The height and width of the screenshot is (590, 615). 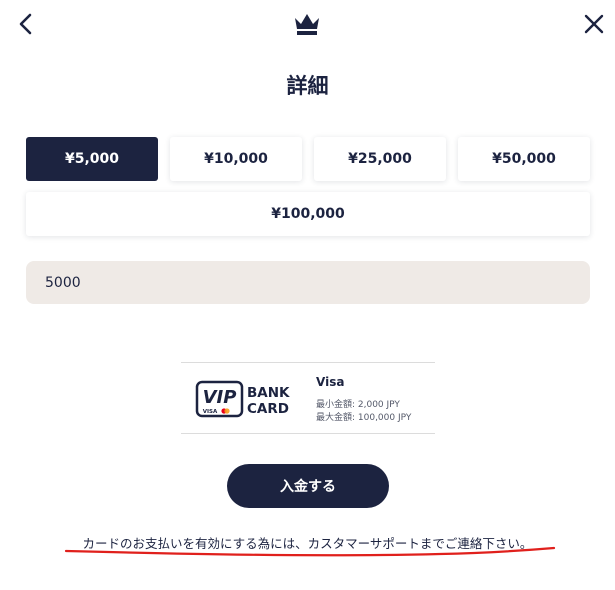 What do you see at coordinates (268, 409) in the screenshot?
I see `svg-text: CARD` at bounding box center [268, 409].